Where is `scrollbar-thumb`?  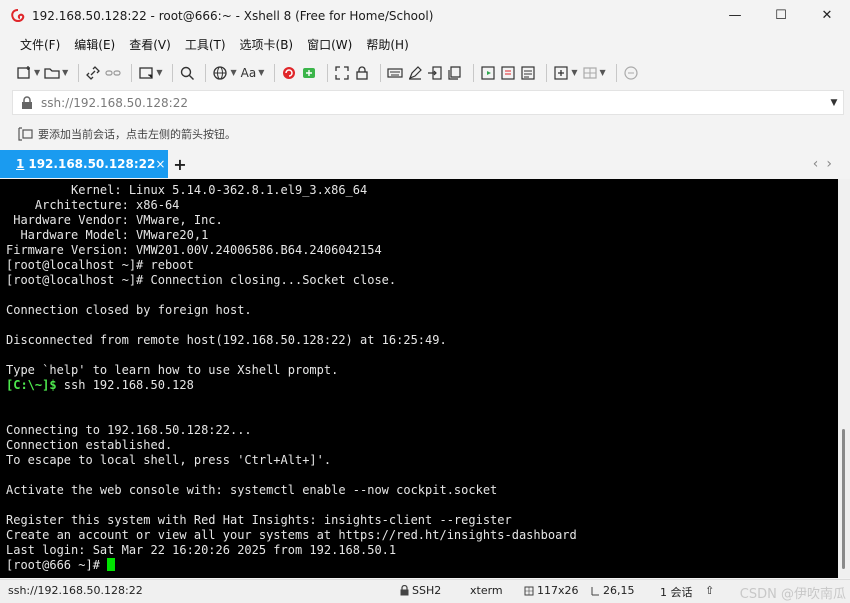 scrollbar-thumb is located at coordinates (843, 499).